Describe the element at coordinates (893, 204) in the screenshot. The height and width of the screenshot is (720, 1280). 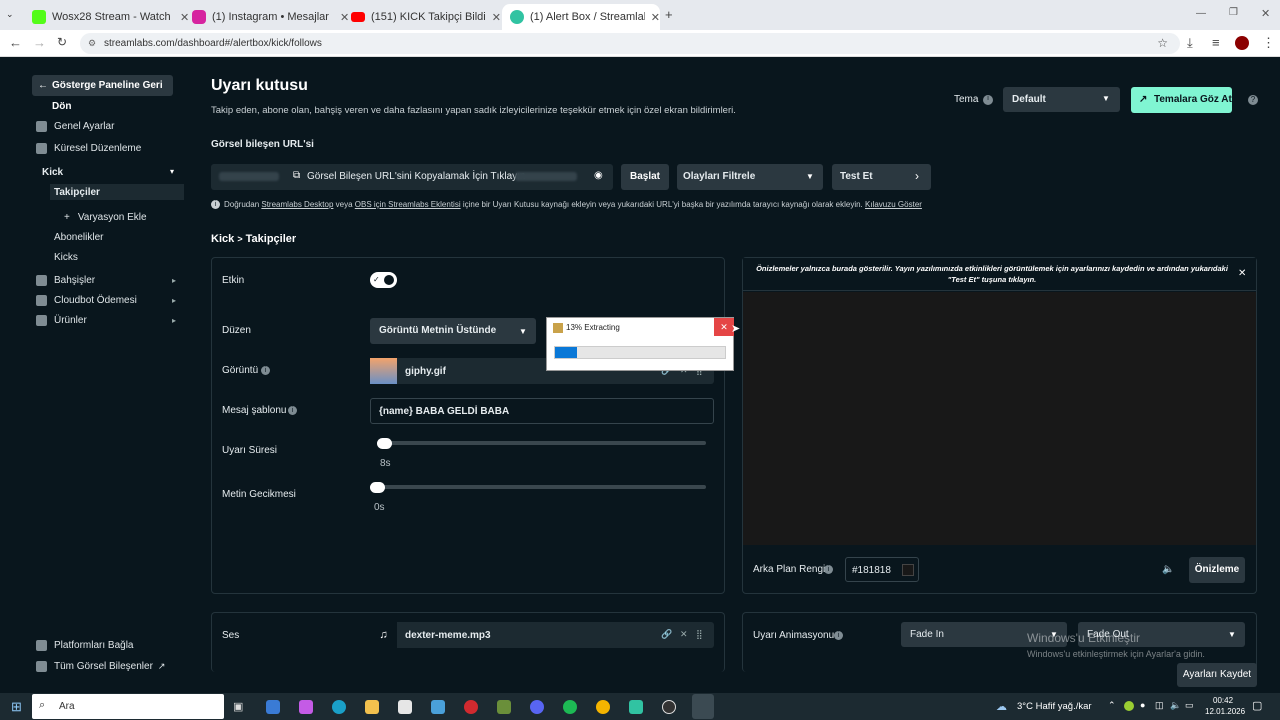
I see `show-guide-link: Kılavuzu Göster` at that location.